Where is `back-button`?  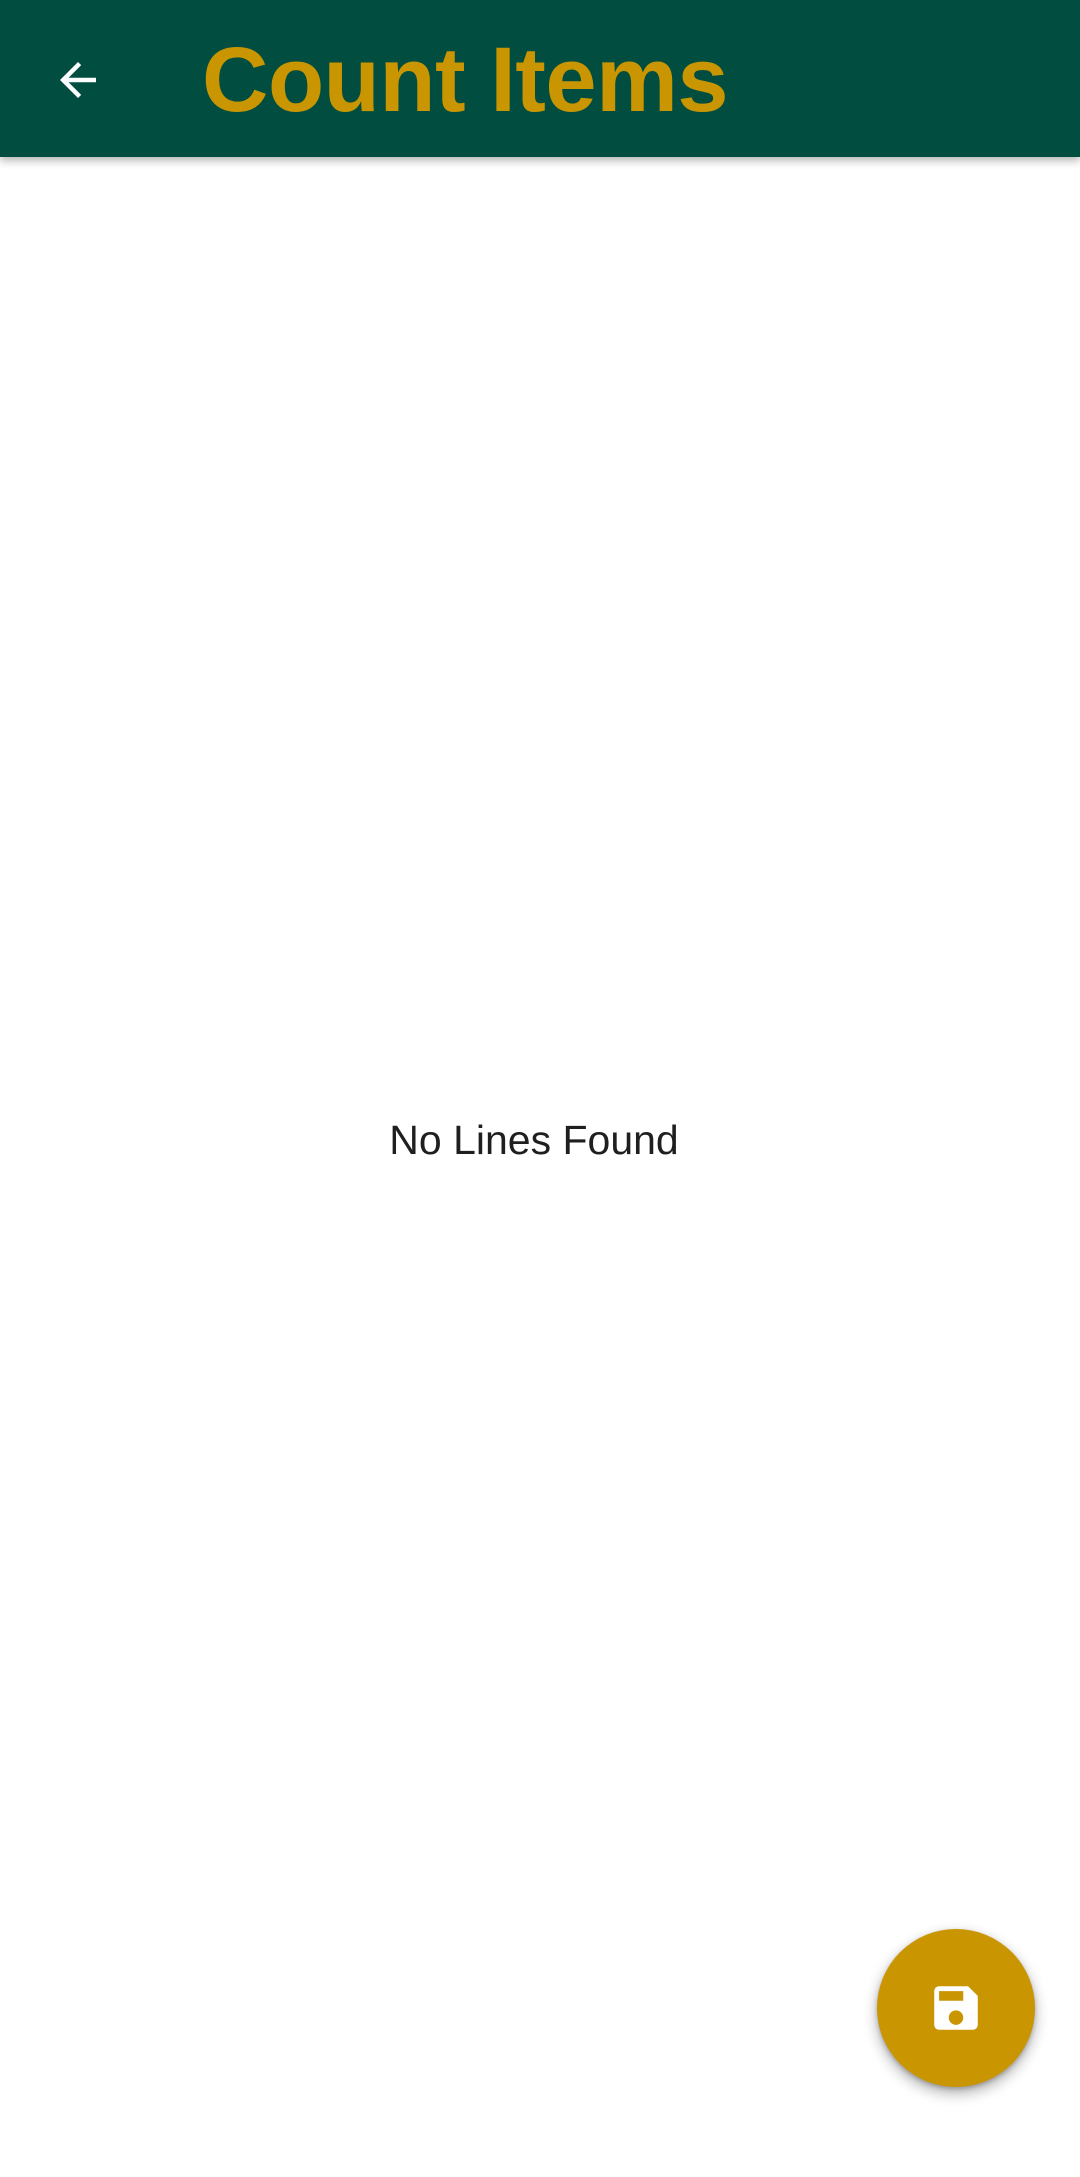
back-button is located at coordinates (78, 80).